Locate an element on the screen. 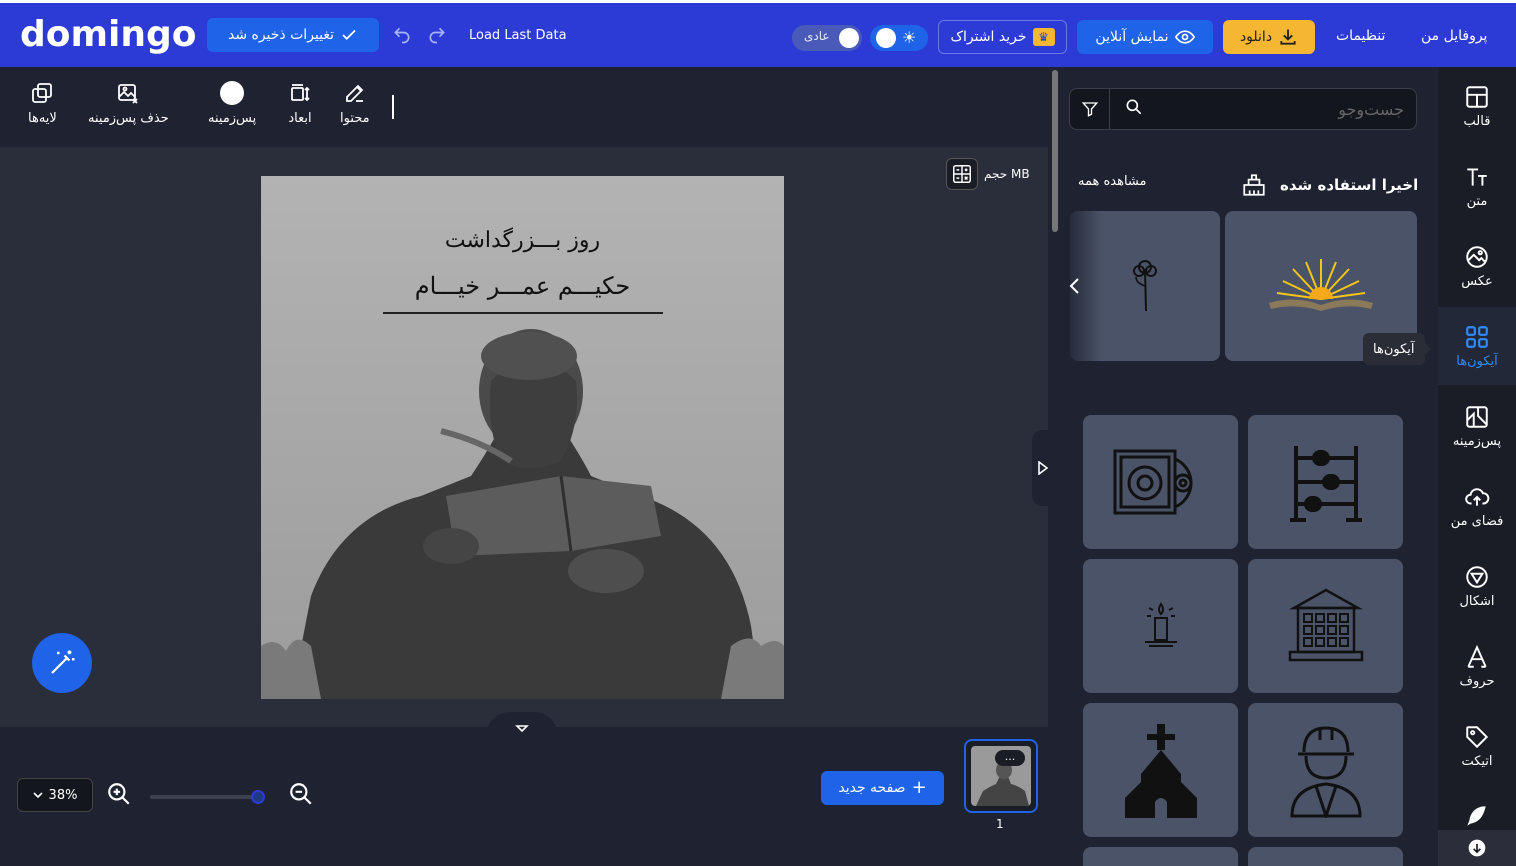 The height and width of the screenshot is (866, 1516). sidebar-item-label: حروف is located at coordinates (1477, 681).